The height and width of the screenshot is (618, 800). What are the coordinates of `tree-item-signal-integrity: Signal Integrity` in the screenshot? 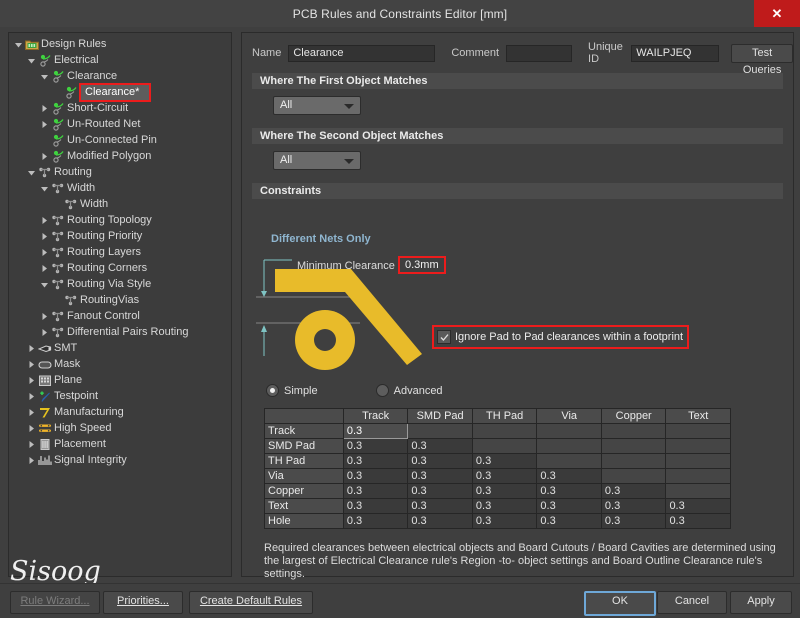 It's located at (120, 460).